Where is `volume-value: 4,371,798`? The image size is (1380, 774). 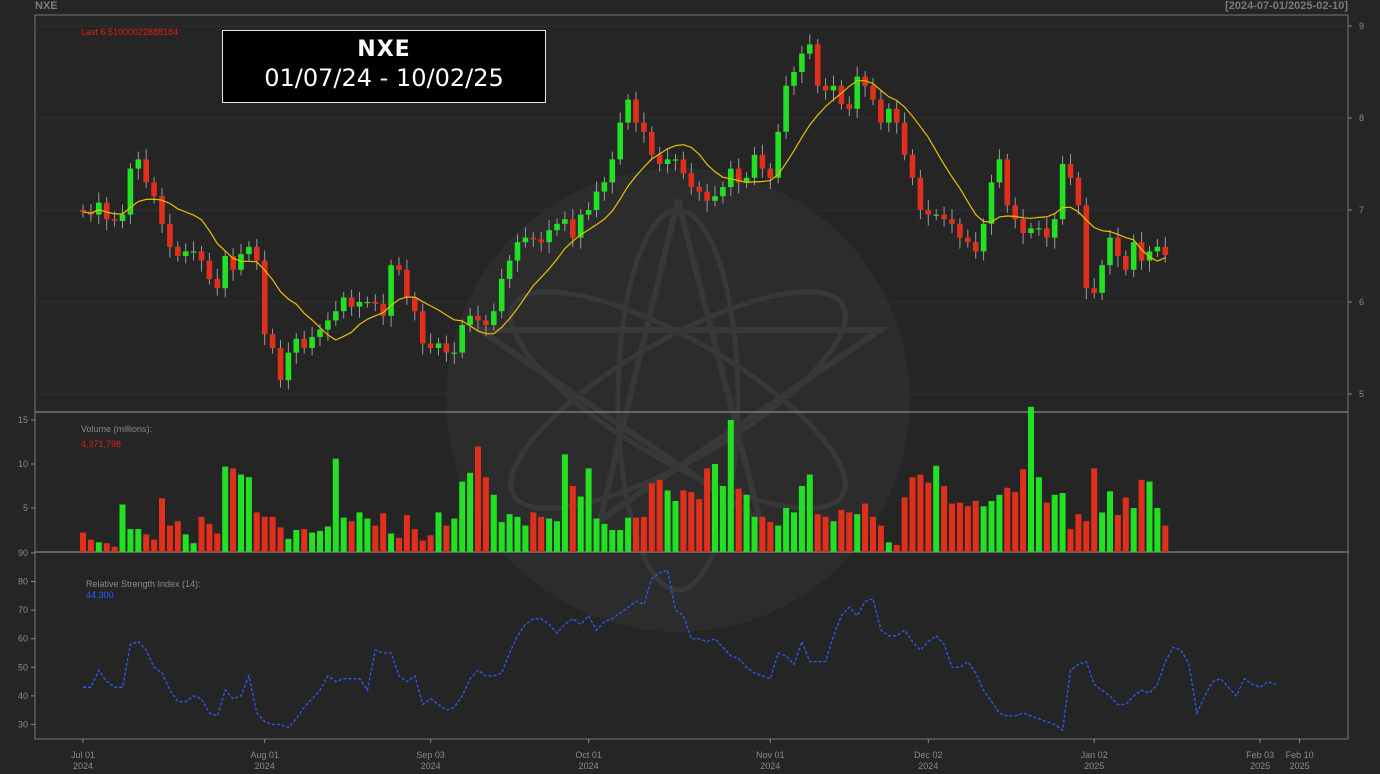
volume-value: 4,371,798 is located at coordinates (101, 444).